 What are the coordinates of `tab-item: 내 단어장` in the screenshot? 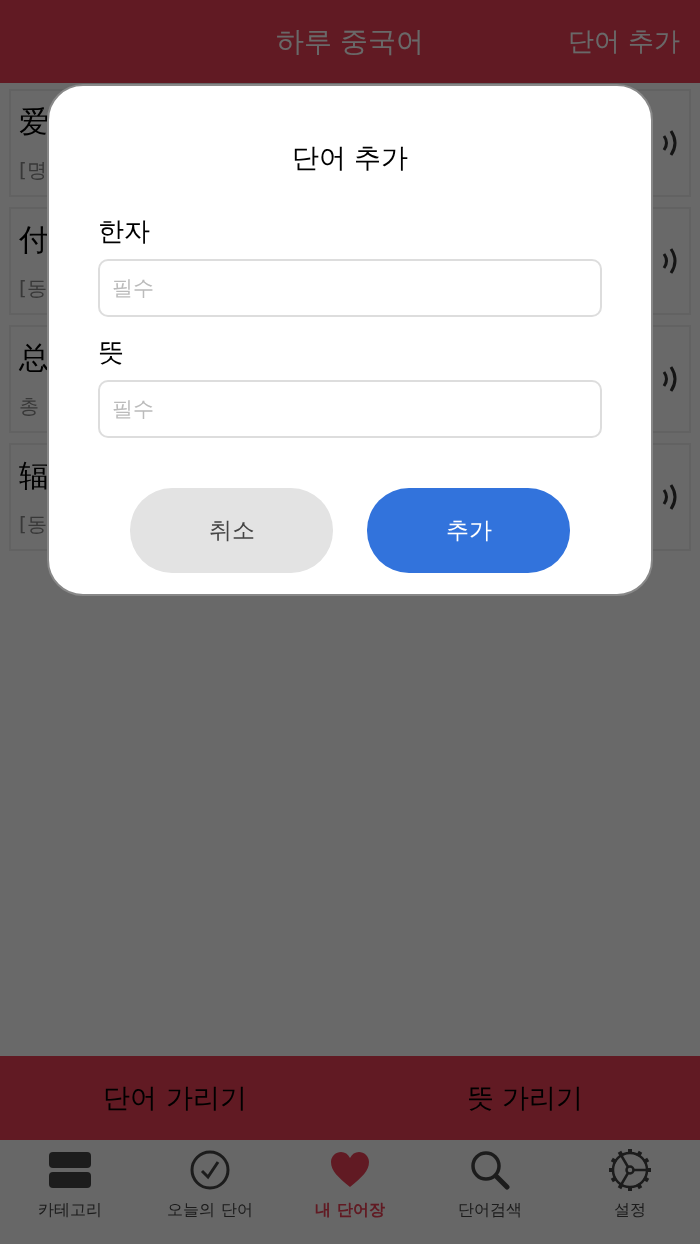 It's located at (350, 1192).